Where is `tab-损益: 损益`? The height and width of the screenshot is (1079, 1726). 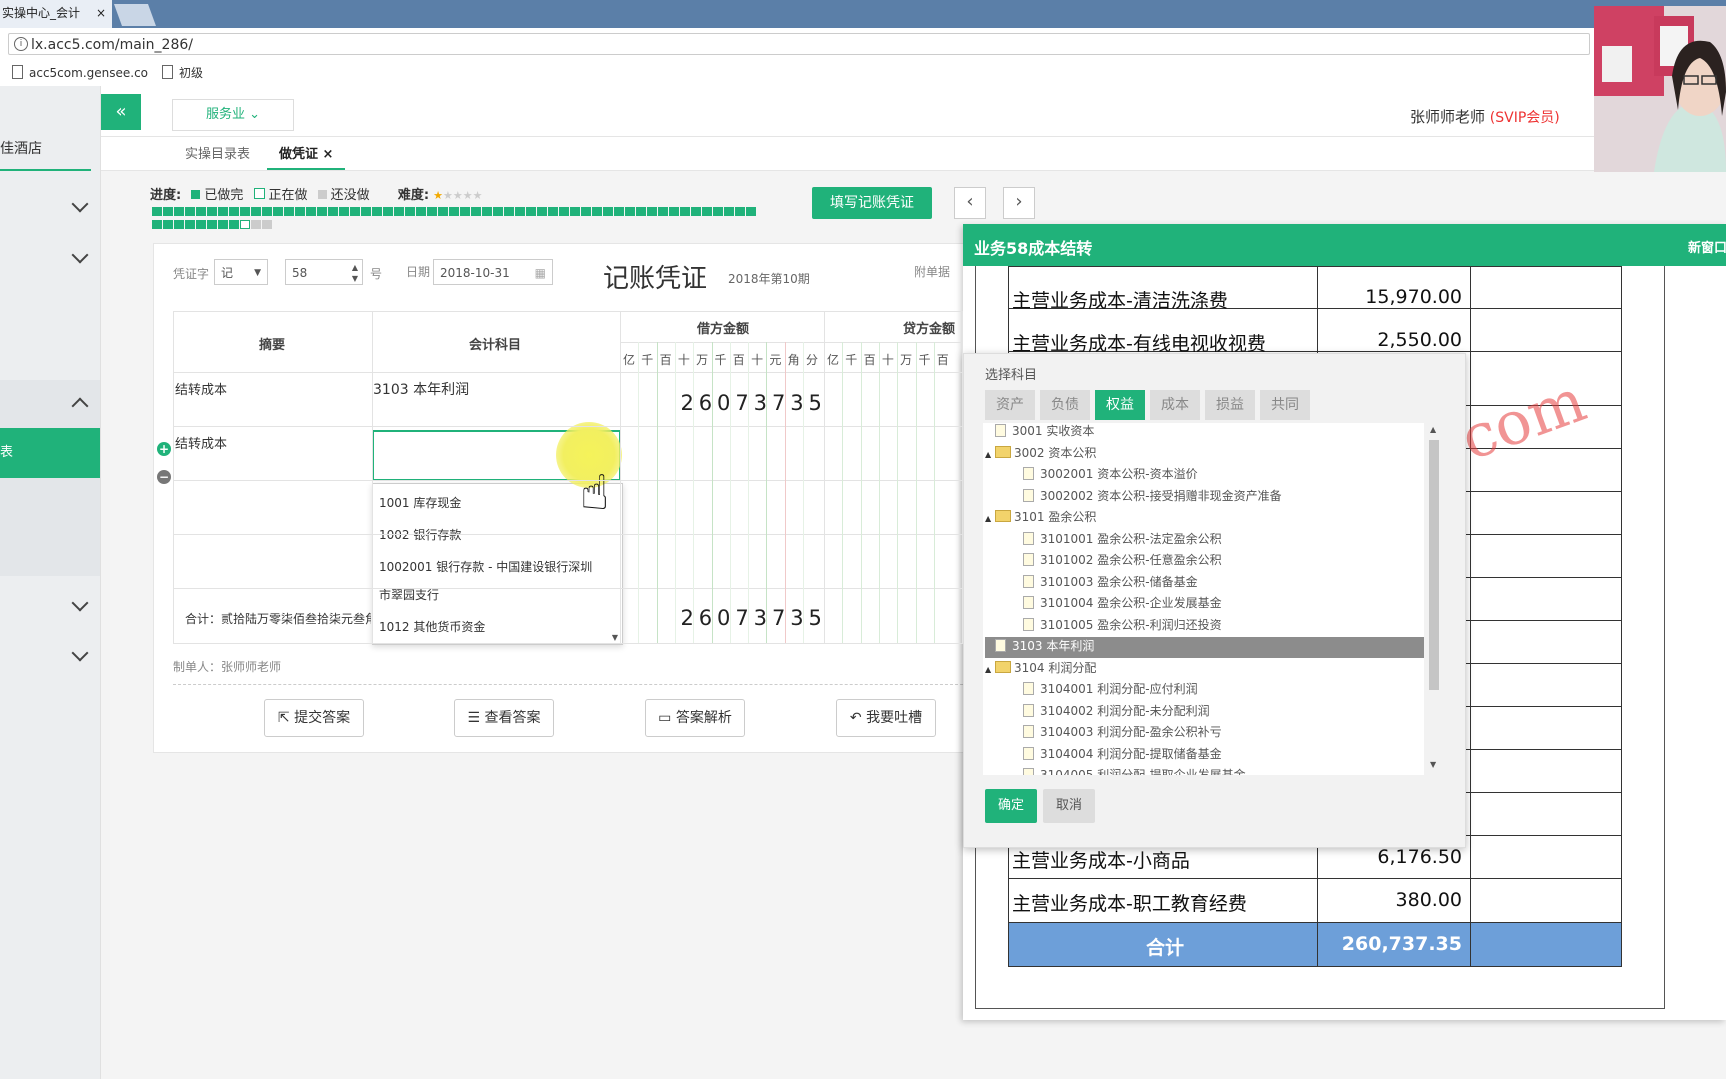
tab-损益: 损益 is located at coordinates (1230, 405).